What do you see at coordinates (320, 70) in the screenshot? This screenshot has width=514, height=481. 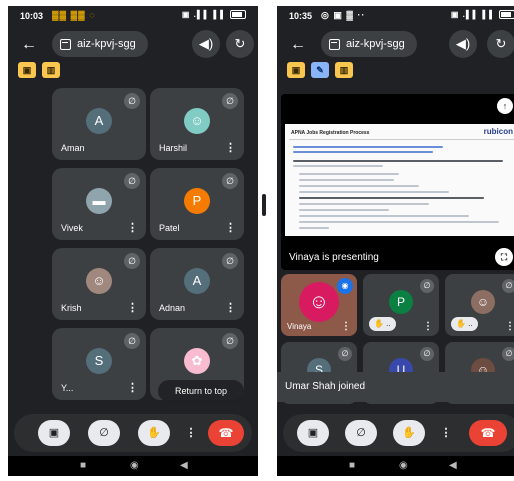 I see `present-chip-icon: ✎` at bounding box center [320, 70].